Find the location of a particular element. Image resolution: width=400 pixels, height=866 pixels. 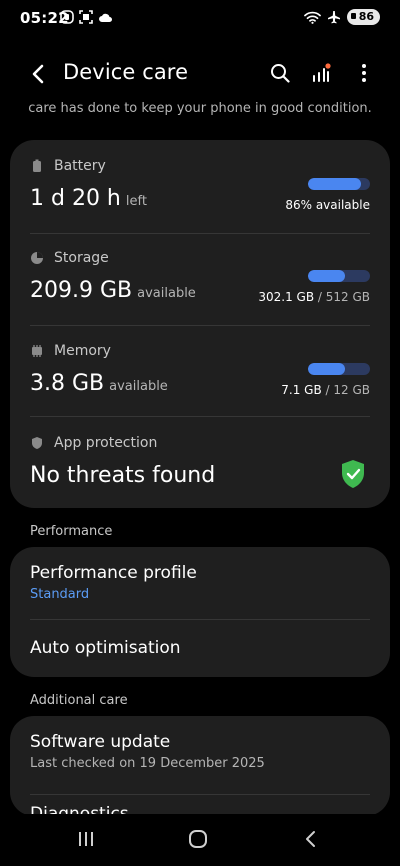

storage-bar is located at coordinates (339, 276).